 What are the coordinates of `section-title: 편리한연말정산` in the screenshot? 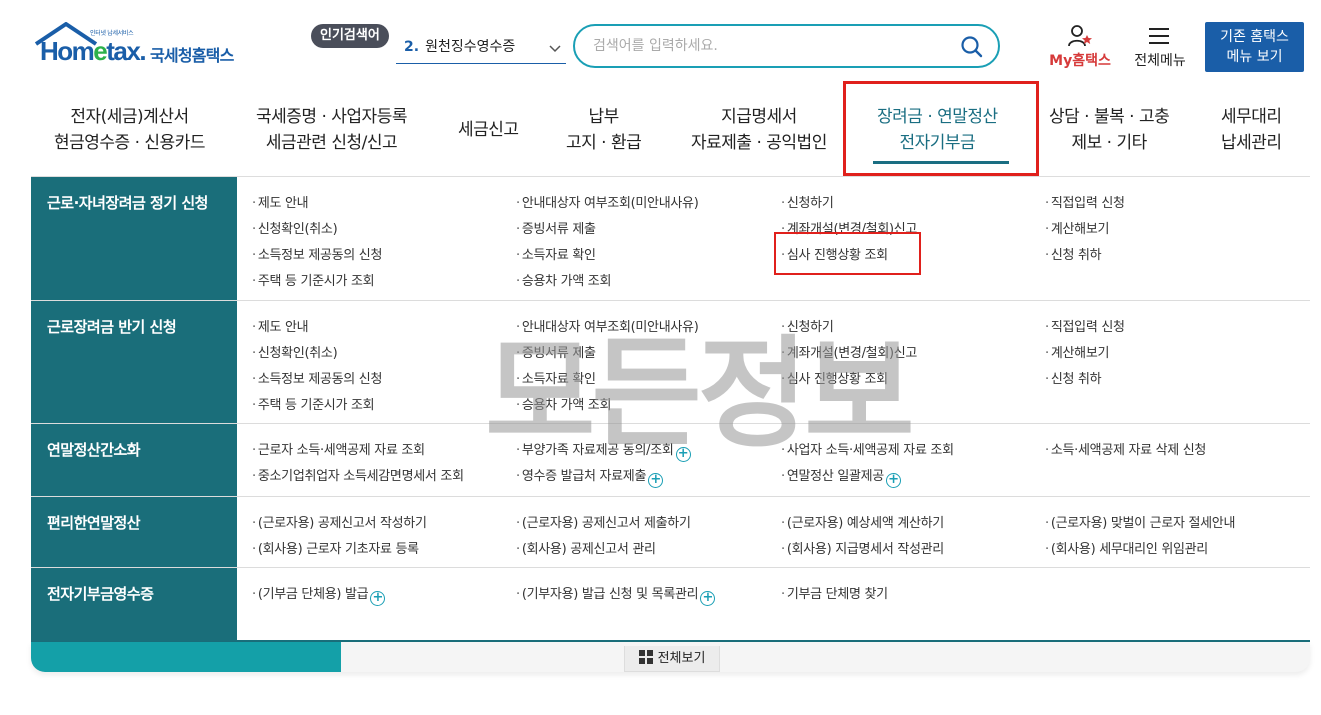 It's located at (94, 523).